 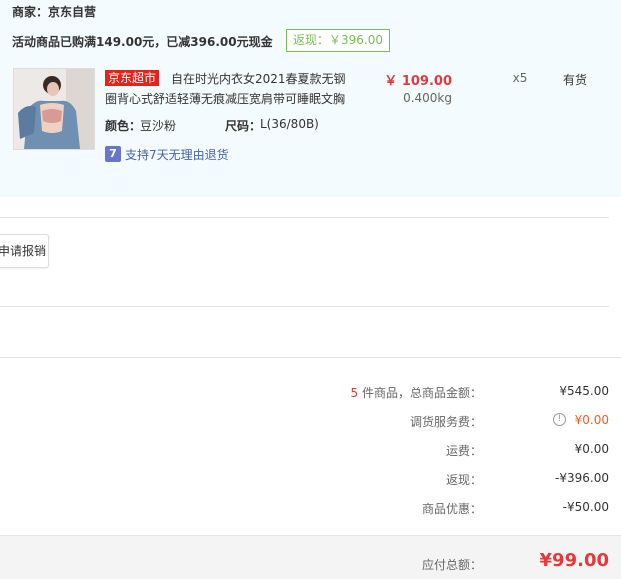 What do you see at coordinates (574, 80) in the screenshot?
I see `stock-status: 有货` at bounding box center [574, 80].